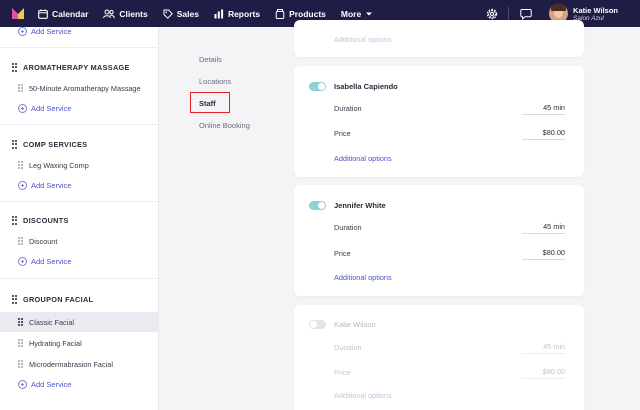 Image resolution: width=640 pixels, height=410 pixels. I want to click on app-logo, so click(18, 13).